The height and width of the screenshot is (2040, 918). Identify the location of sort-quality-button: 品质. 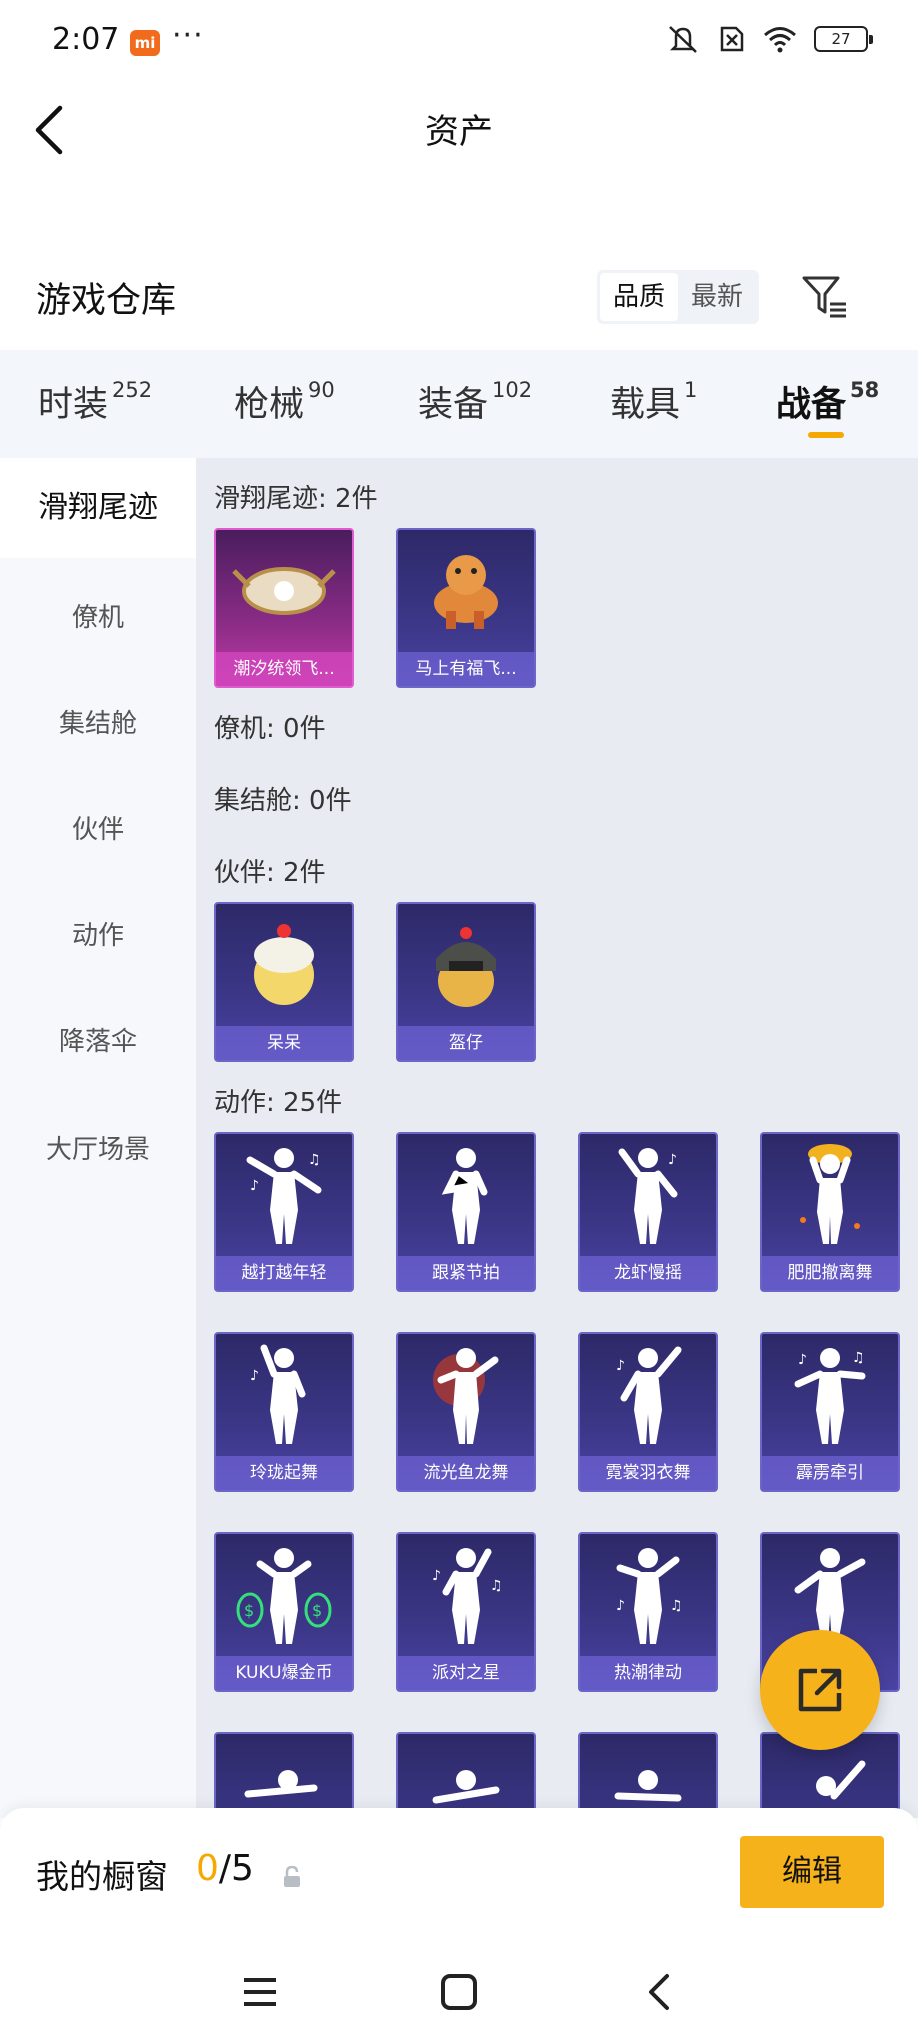
(639, 297).